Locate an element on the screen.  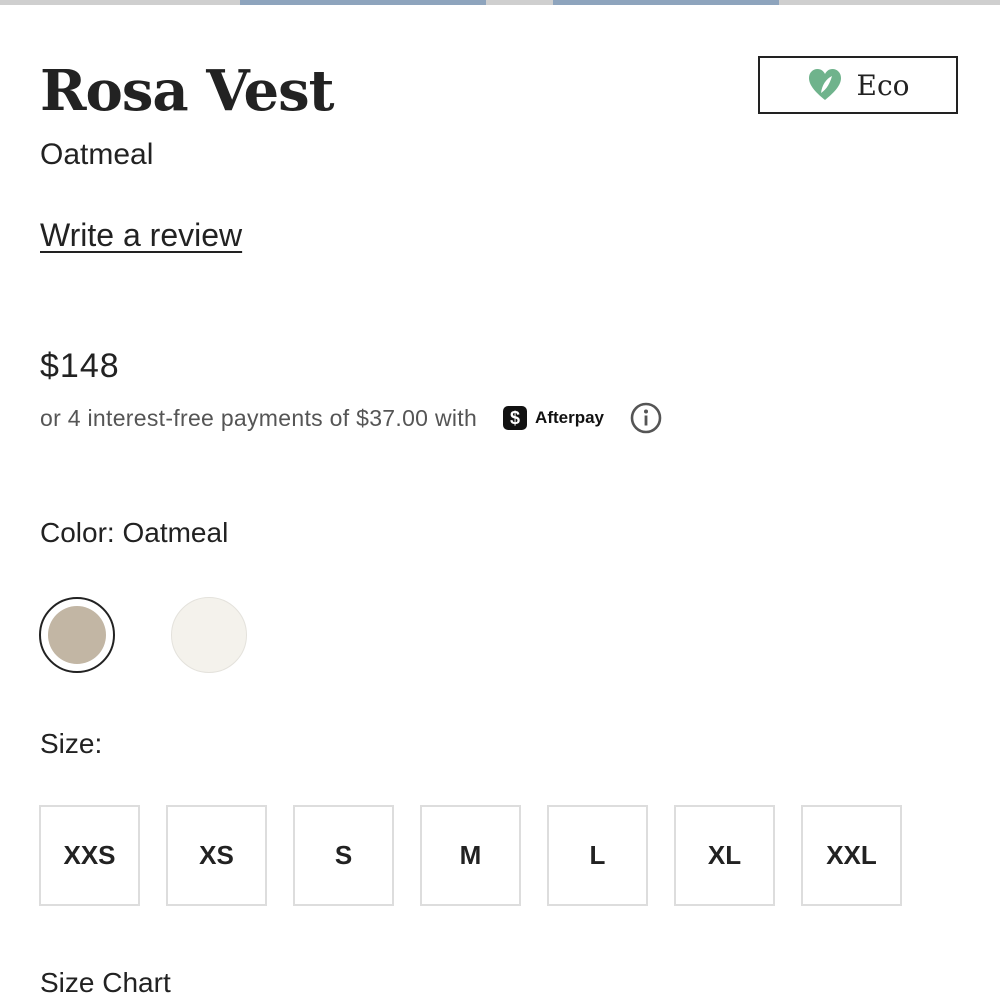
size-chart-link: Size Chart is located at coordinates (105, 983).